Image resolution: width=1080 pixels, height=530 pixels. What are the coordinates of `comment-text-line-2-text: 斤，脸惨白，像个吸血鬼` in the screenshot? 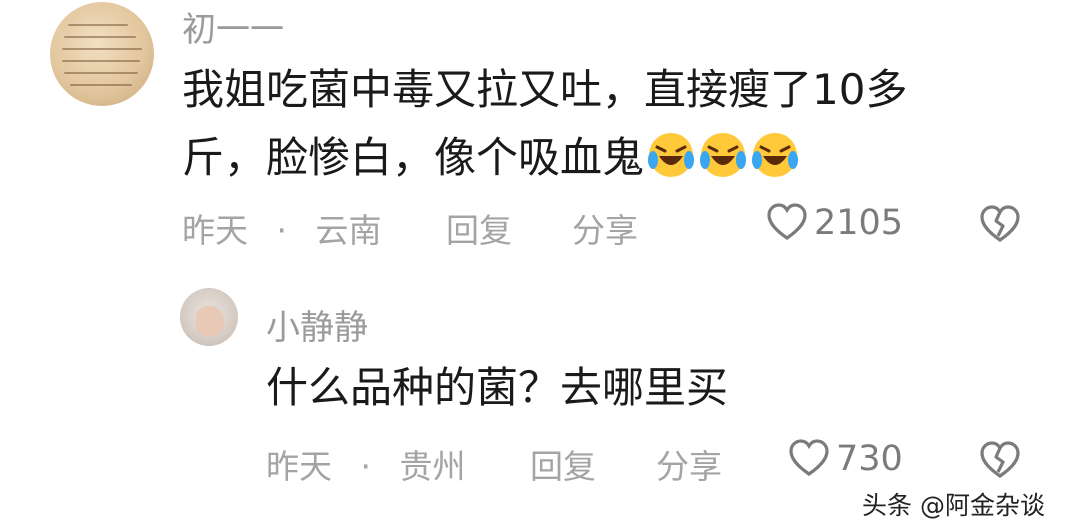 It's located at (413, 157).